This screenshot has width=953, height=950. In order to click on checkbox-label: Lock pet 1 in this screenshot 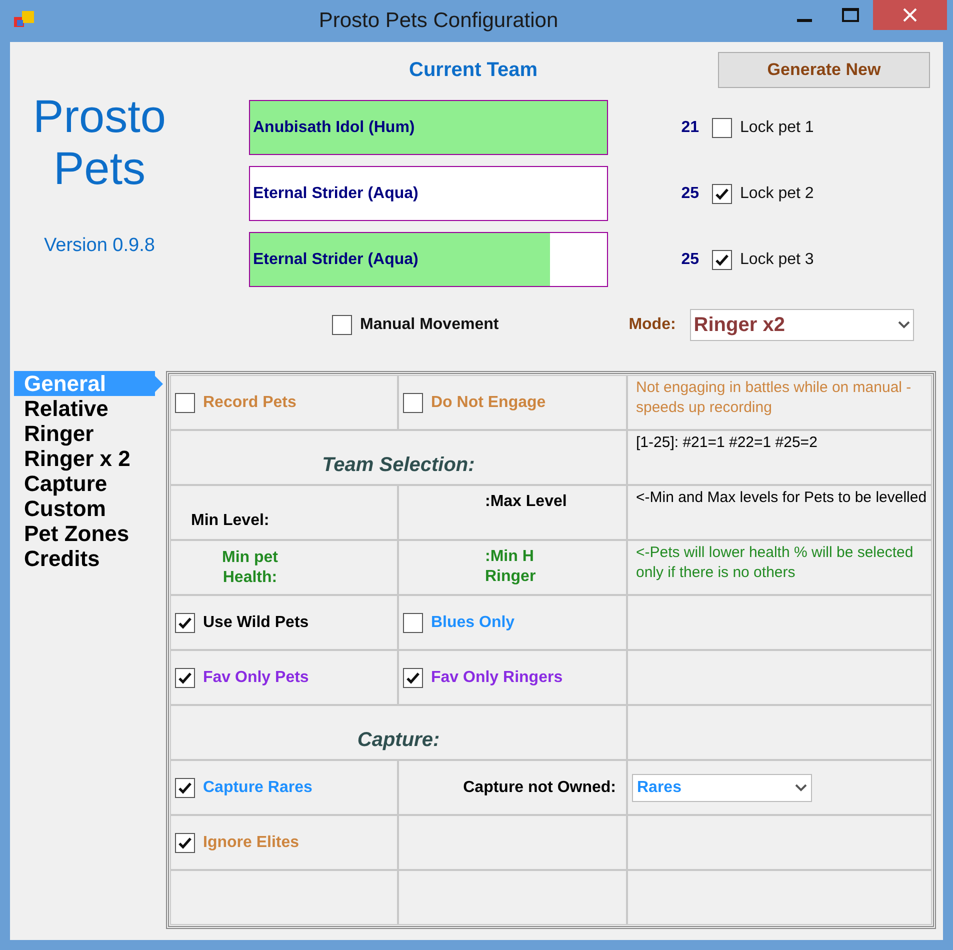, I will do `click(777, 128)`.